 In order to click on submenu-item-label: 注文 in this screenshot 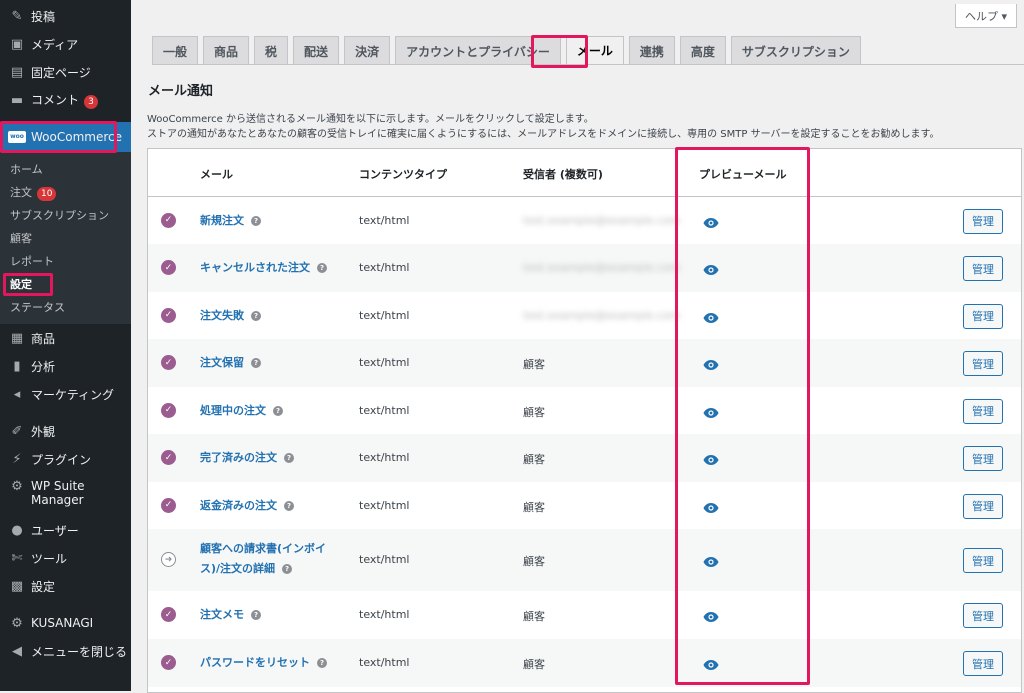, I will do `click(21, 192)`.